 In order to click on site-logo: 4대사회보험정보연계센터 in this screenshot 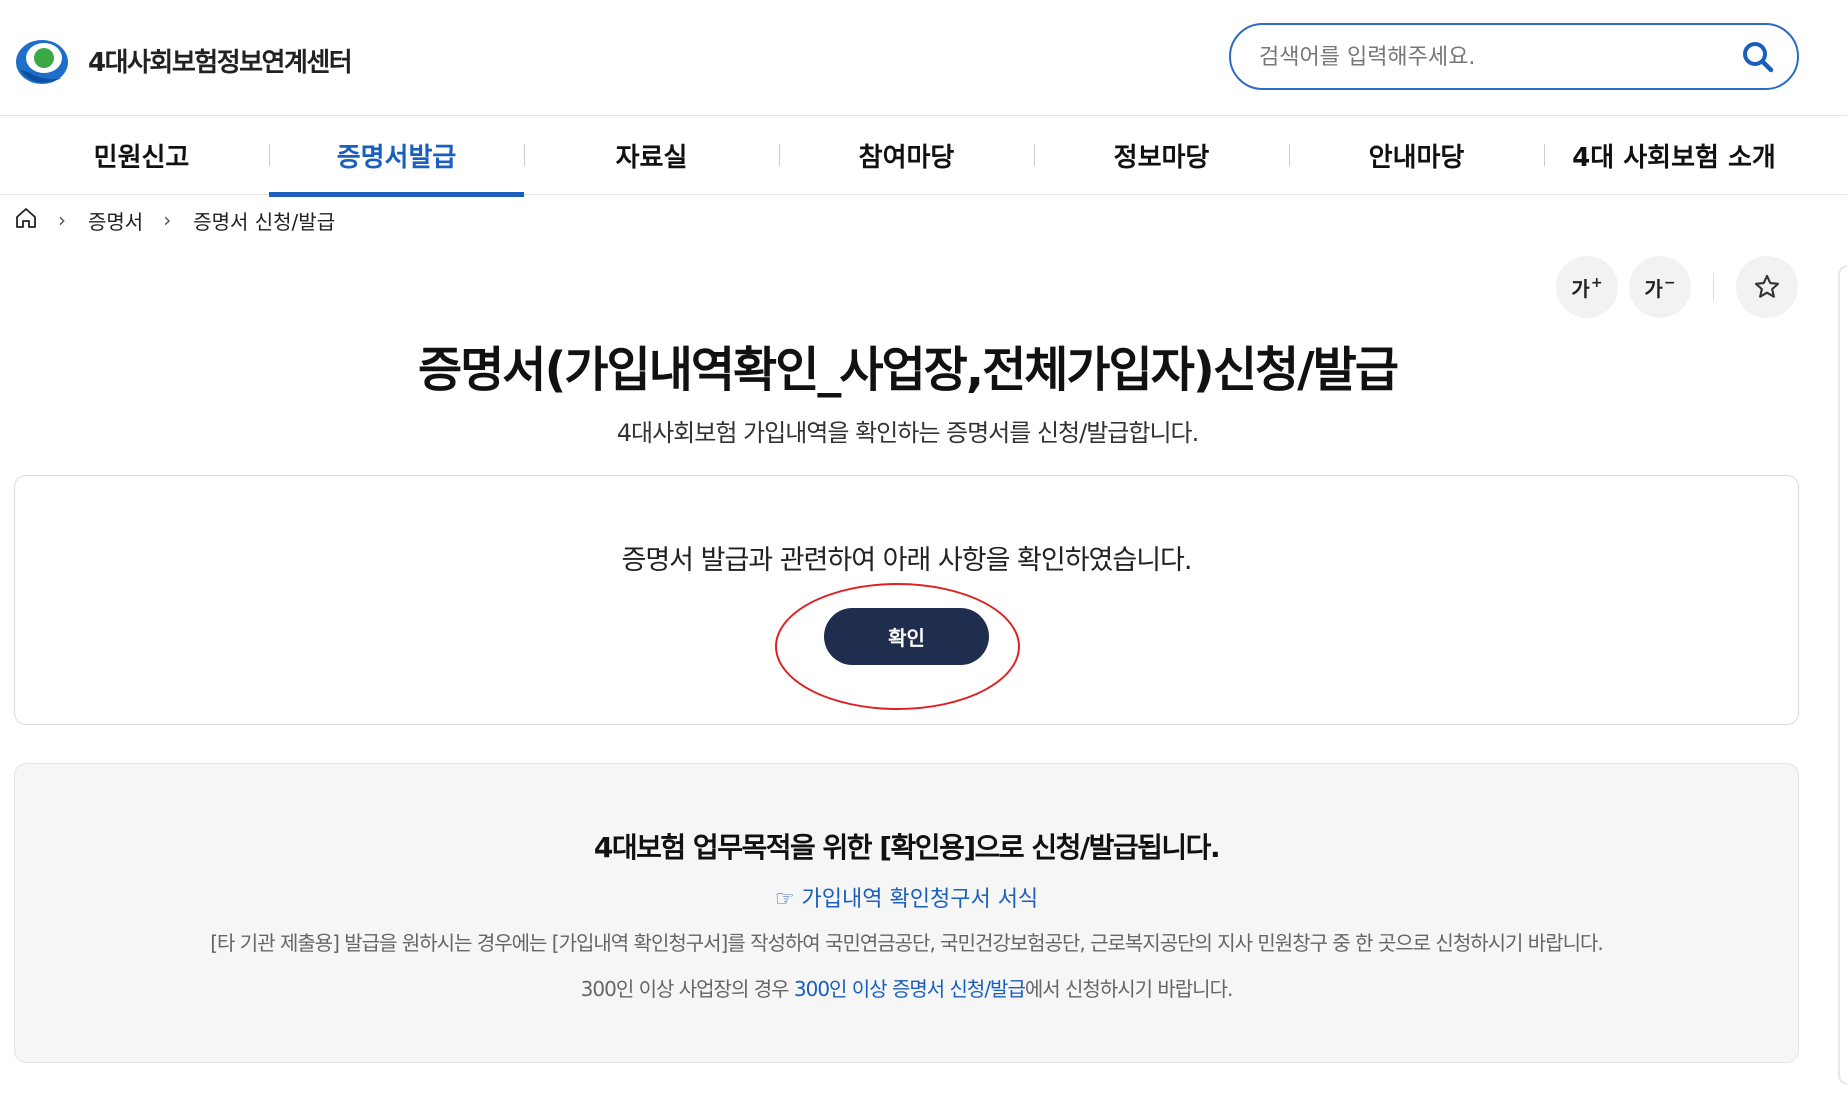, I will do `click(183, 60)`.